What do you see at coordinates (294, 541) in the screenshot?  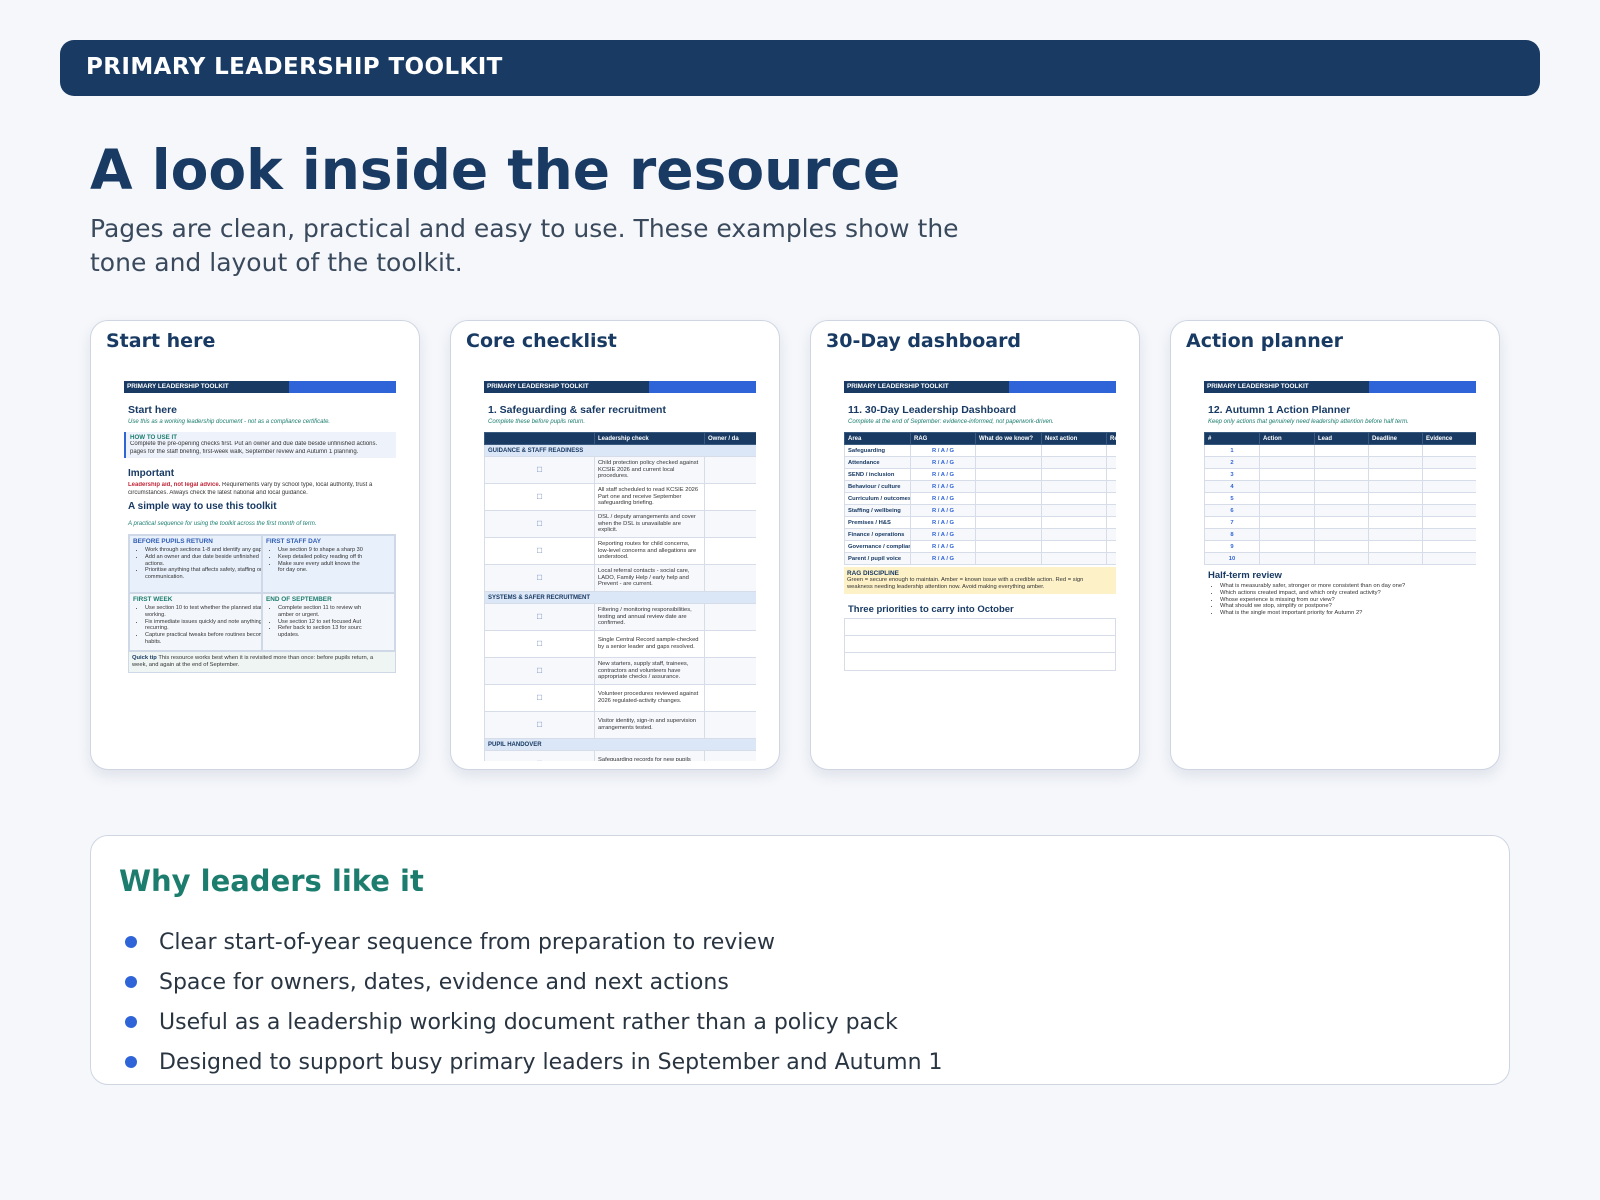 I see `block-title: FIRST STAFF DAY` at bounding box center [294, 541].